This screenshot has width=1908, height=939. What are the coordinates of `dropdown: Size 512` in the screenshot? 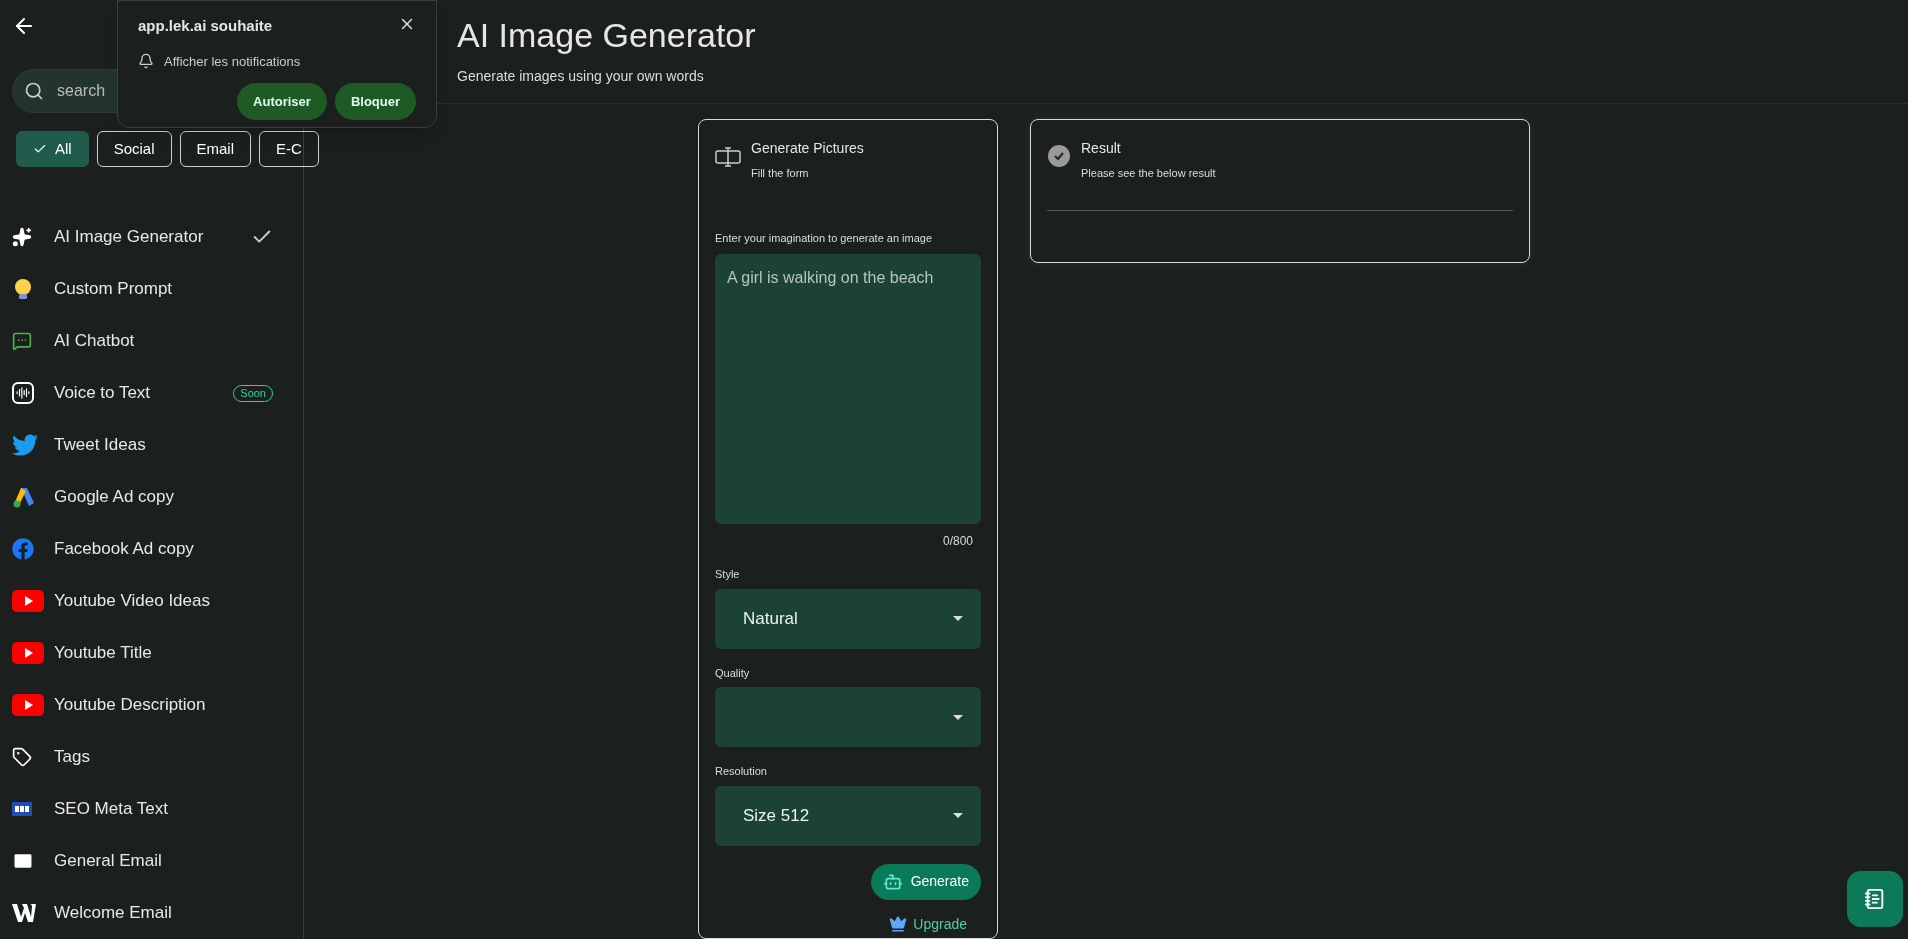 It's located at (848, 815).